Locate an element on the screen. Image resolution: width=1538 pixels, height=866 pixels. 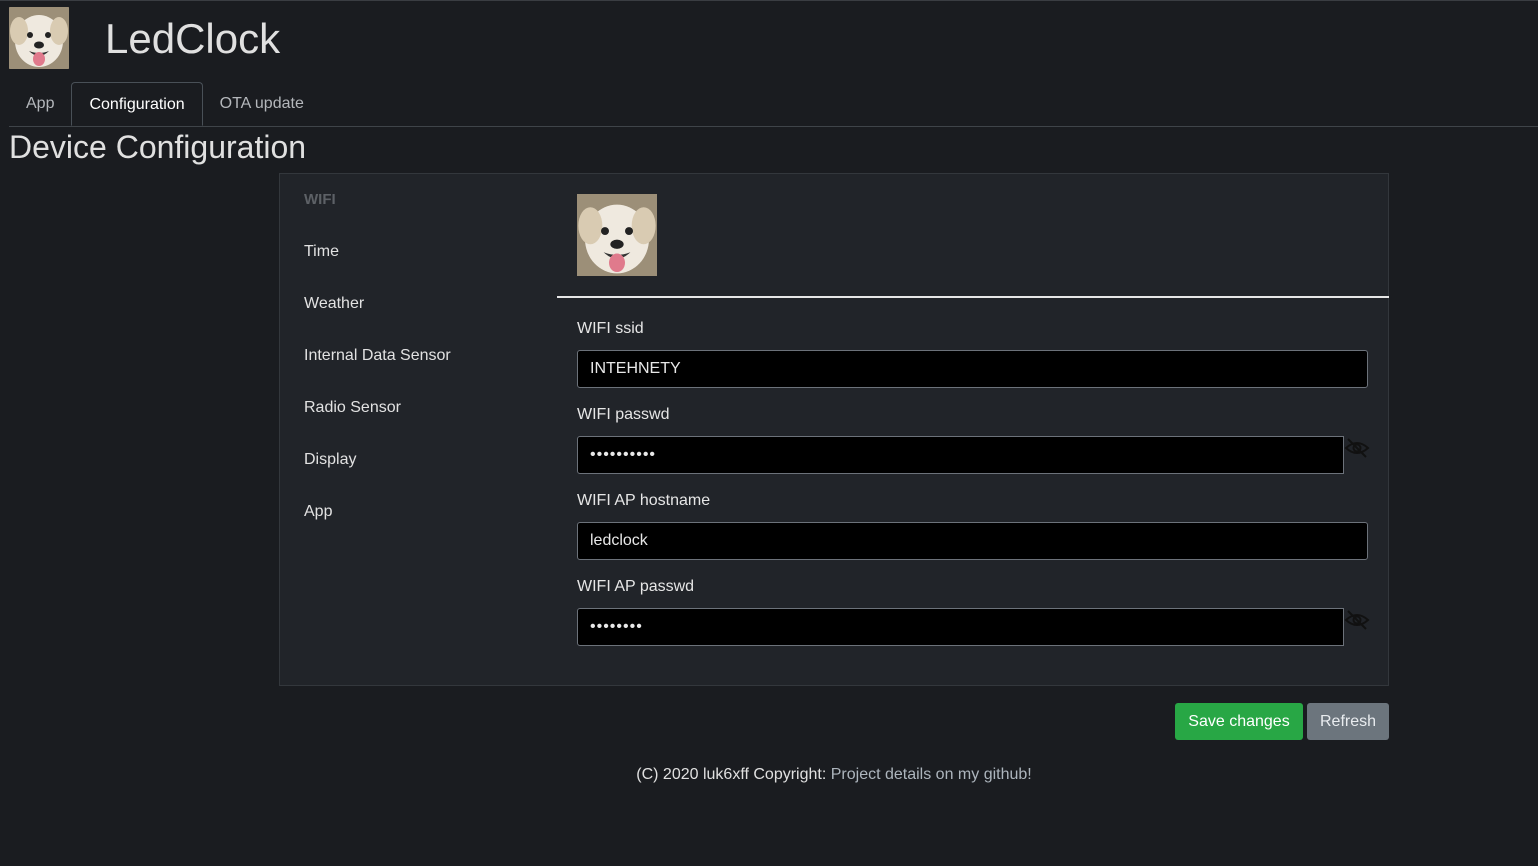
dog-logo-image is located at coordinates (39, 38).